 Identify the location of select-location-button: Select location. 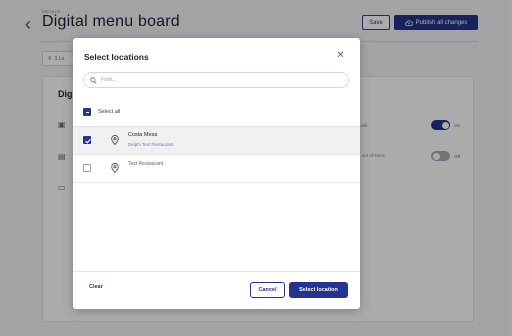
(318, 290).